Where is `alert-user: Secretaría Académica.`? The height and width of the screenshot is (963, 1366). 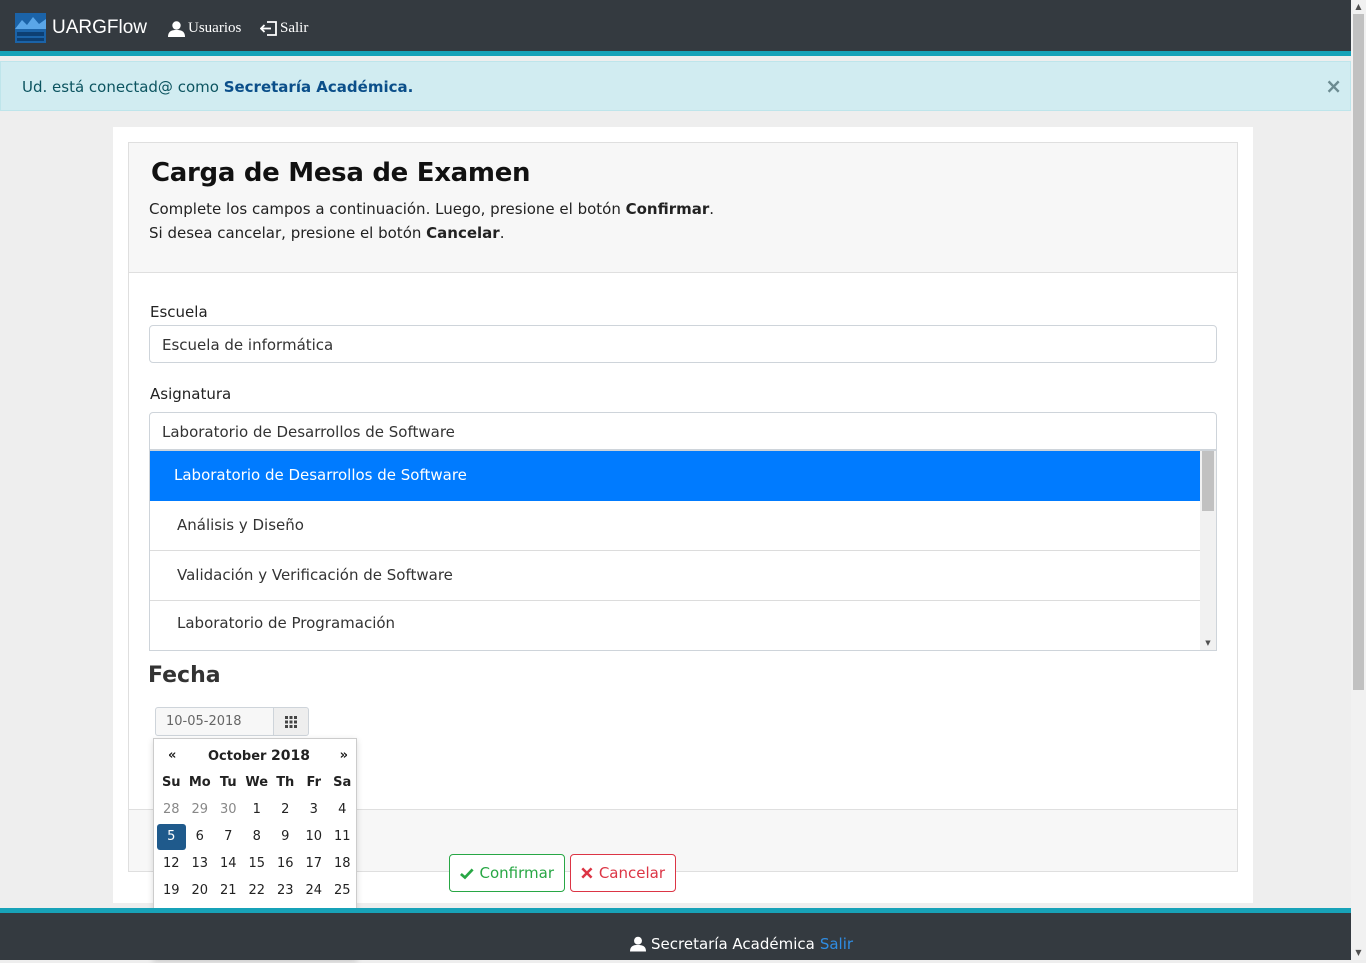
alert-user: Secretaría Académica. is located at coordinates (318, 87).